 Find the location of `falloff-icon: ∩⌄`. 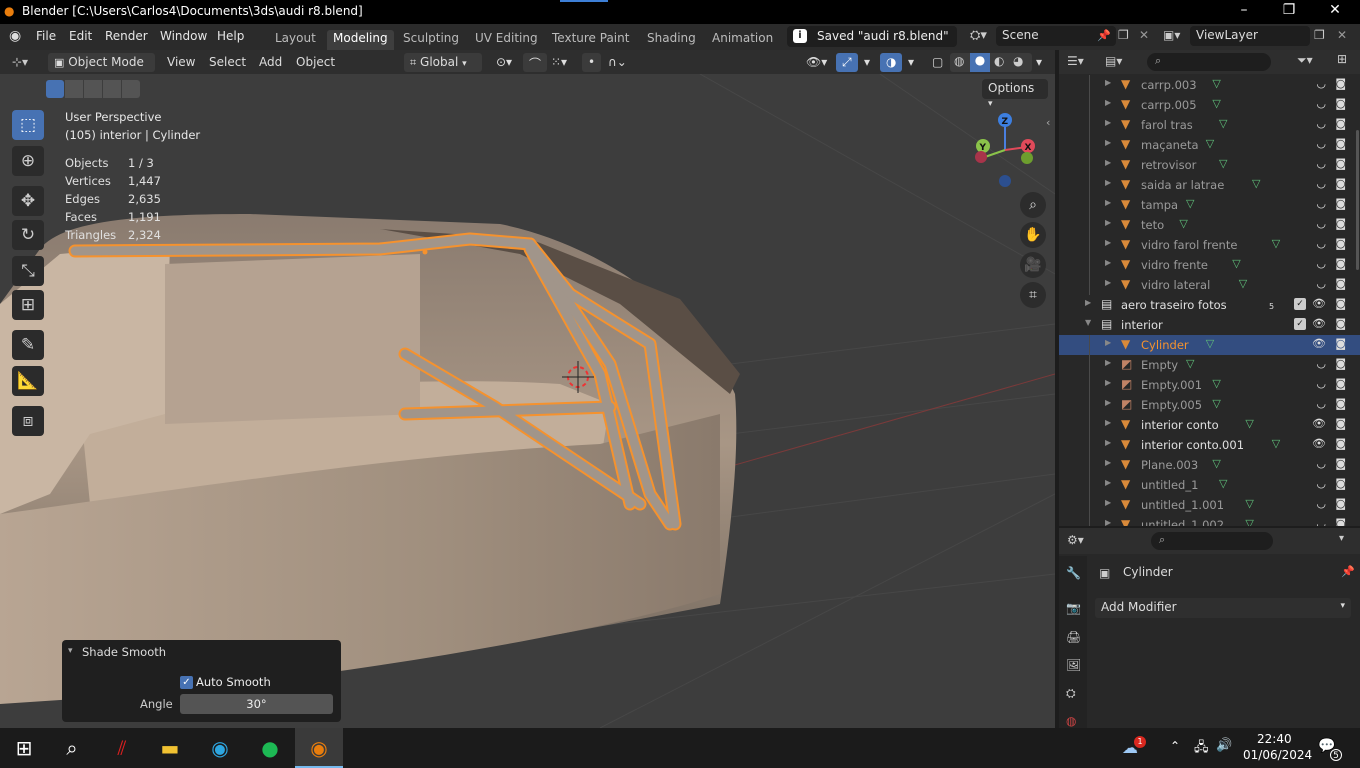

falloff-icon: ∩⌄ is located at coordinates (617, 62).